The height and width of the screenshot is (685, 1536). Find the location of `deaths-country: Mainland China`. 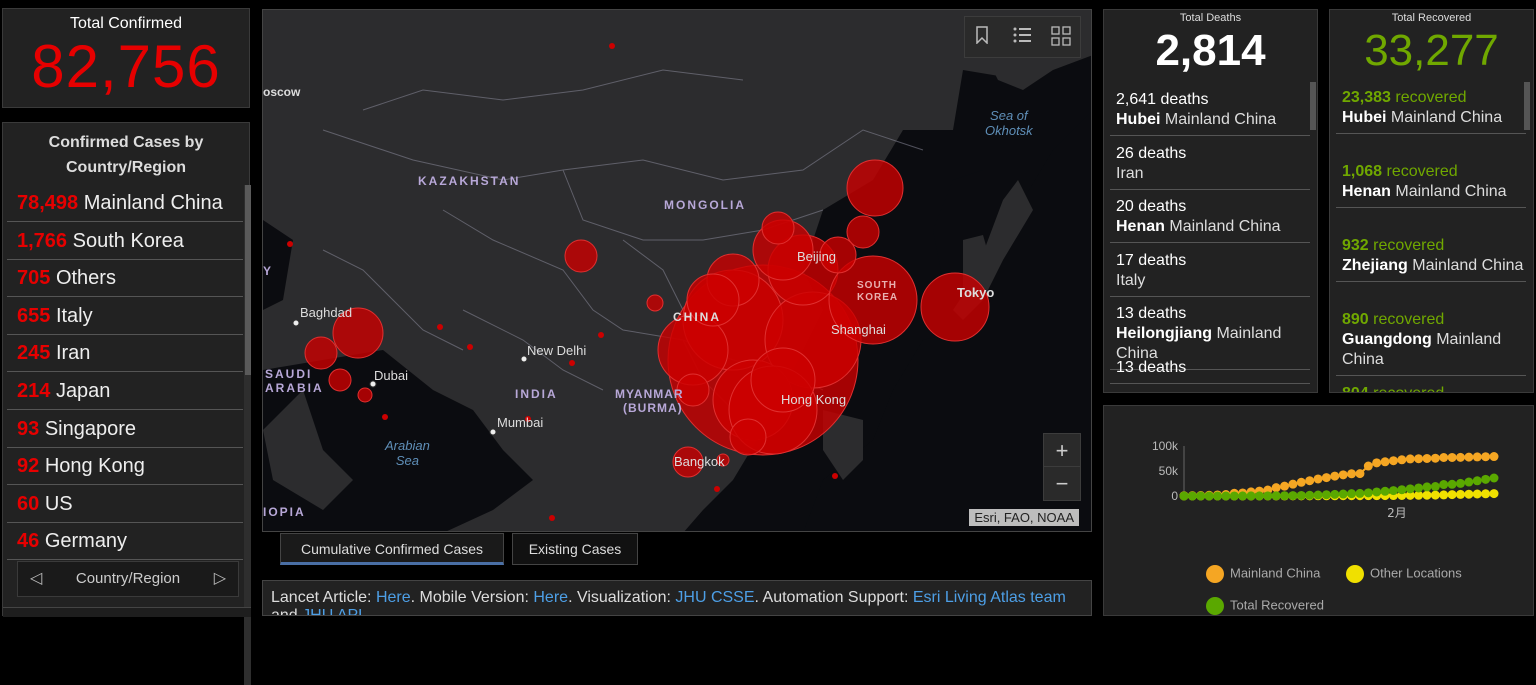

deaths-country: Mainland China is located at coordinates (1225, 226).